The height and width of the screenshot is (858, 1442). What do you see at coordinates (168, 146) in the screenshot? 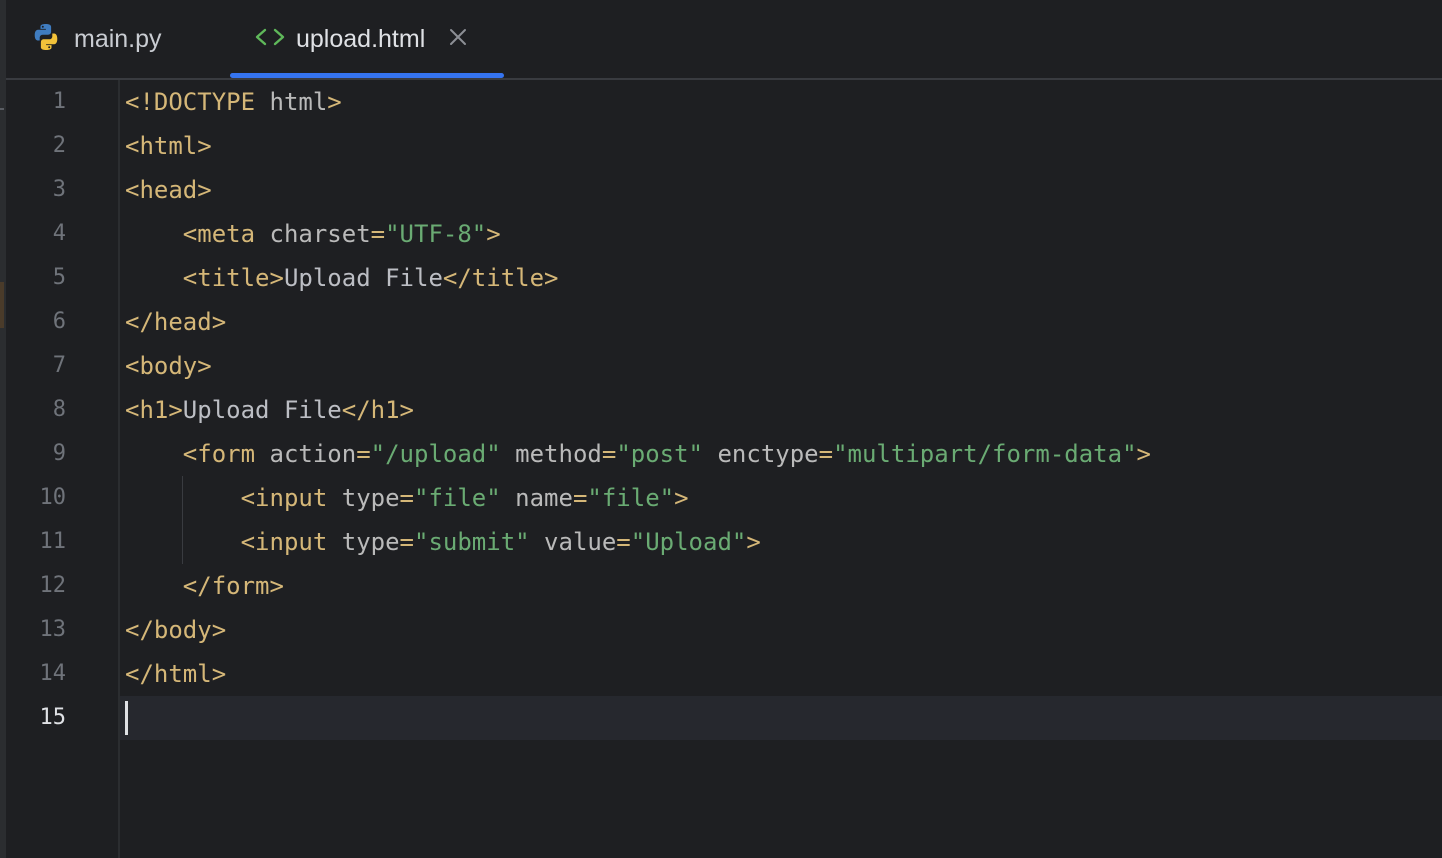
I see `code-token: <html>` at bounding box center [168, 146].